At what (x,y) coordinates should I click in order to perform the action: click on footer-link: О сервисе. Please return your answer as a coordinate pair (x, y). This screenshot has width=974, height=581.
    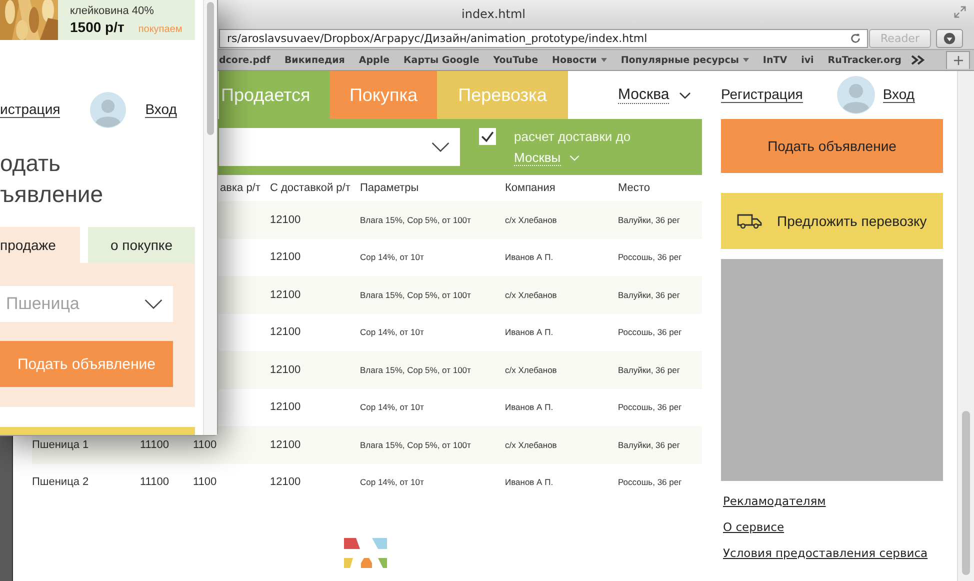
    Looking at the image, I should click on (833, 527).